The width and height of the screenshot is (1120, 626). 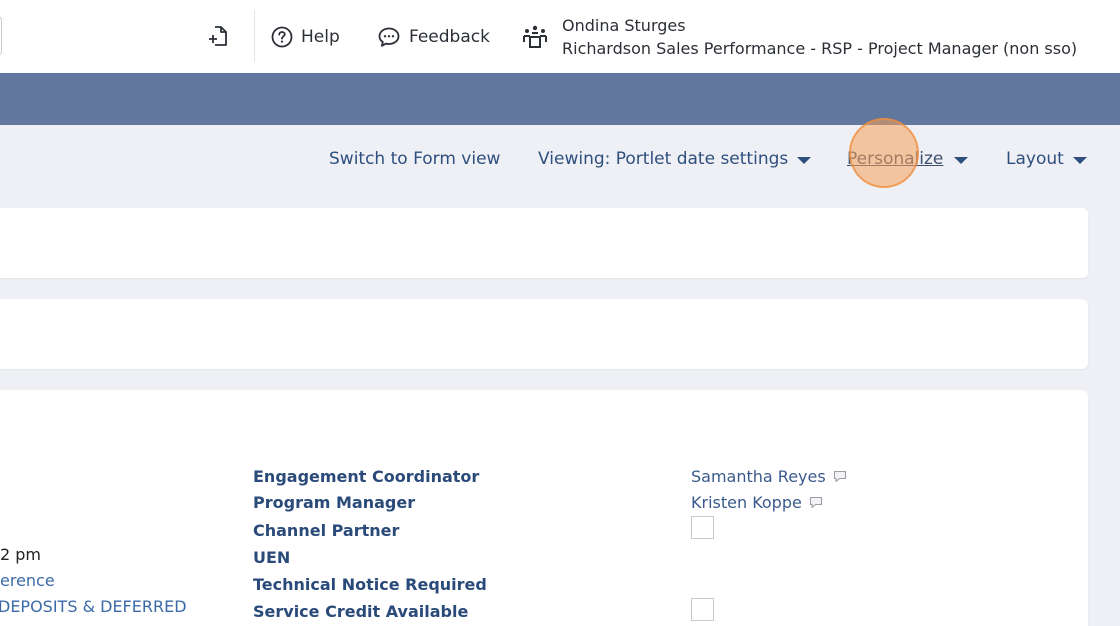 I want to click on field-label: Service Credit Available, so click(x=361, y=611).